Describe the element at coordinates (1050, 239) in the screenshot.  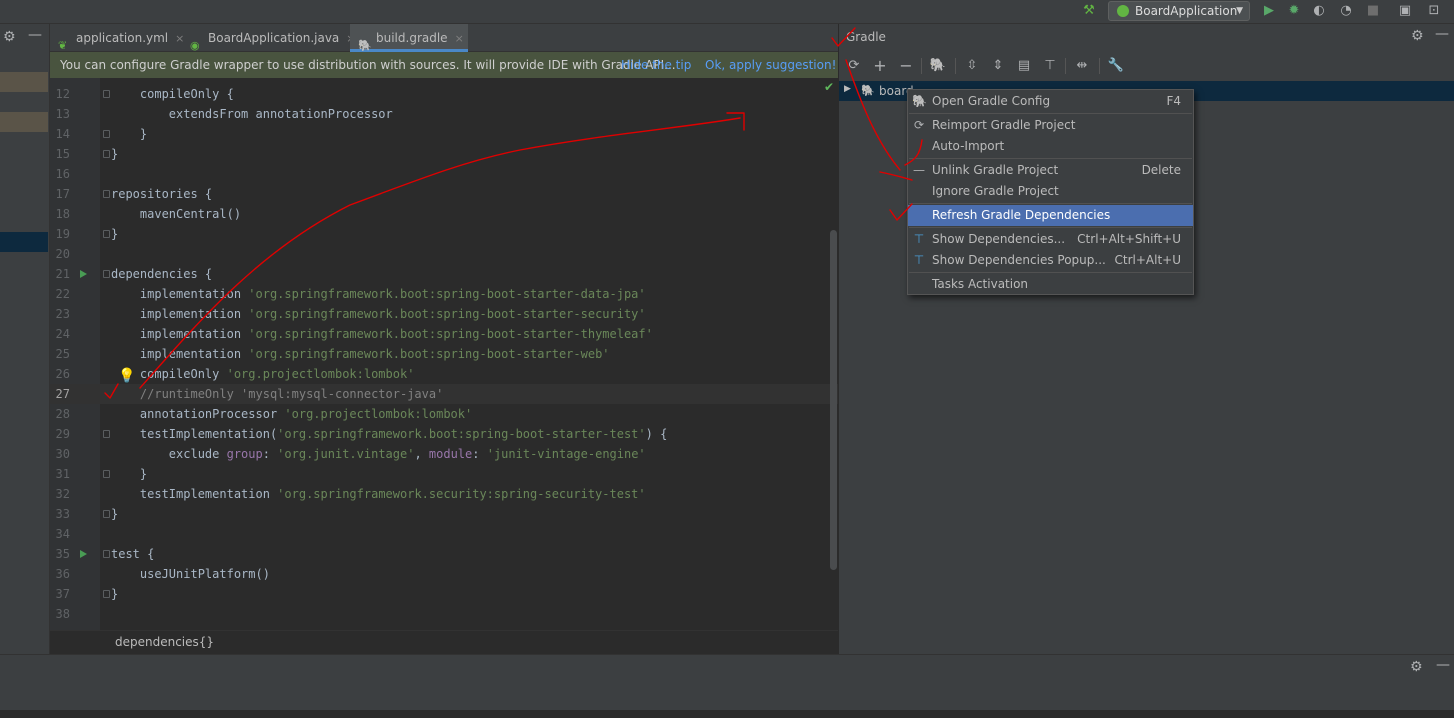
I see `menu-item-show-dependencies: ⊤ Show Dependencies... Ctrl+Alt+Shift+U` at that location.